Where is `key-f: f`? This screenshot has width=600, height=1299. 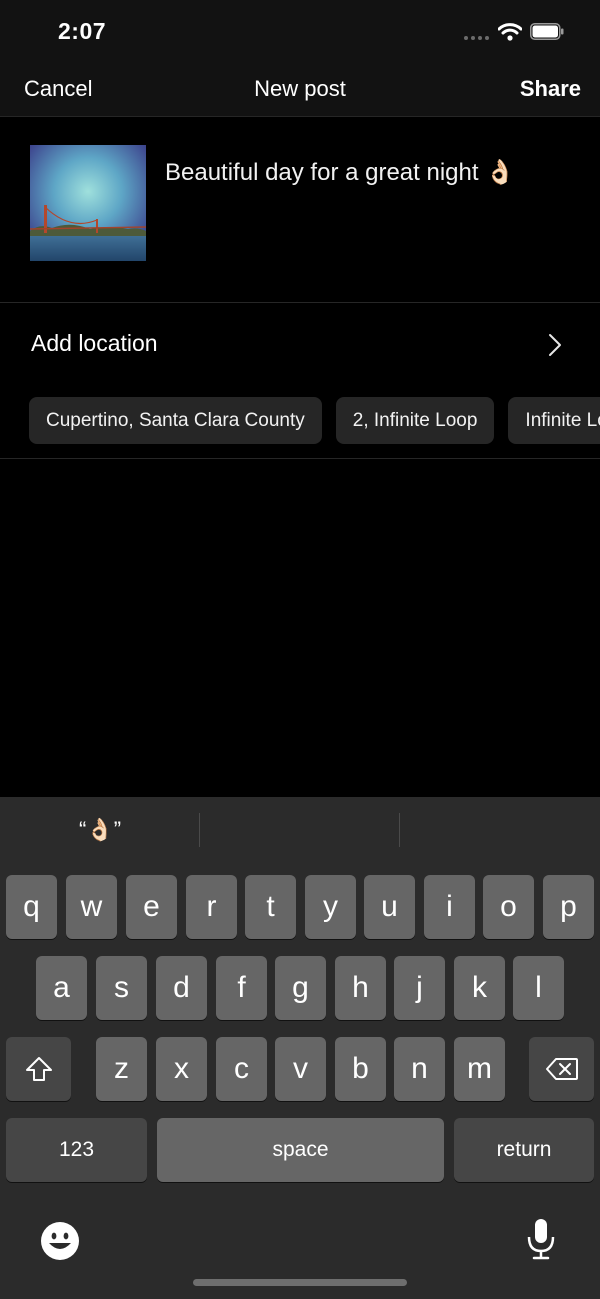 key-f: f is located at coordinates (241, 988).